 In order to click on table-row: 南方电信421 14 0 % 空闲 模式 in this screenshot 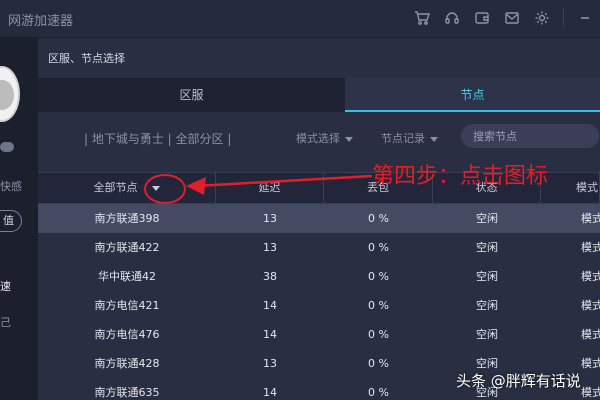, I will do `click(319, 305)`.